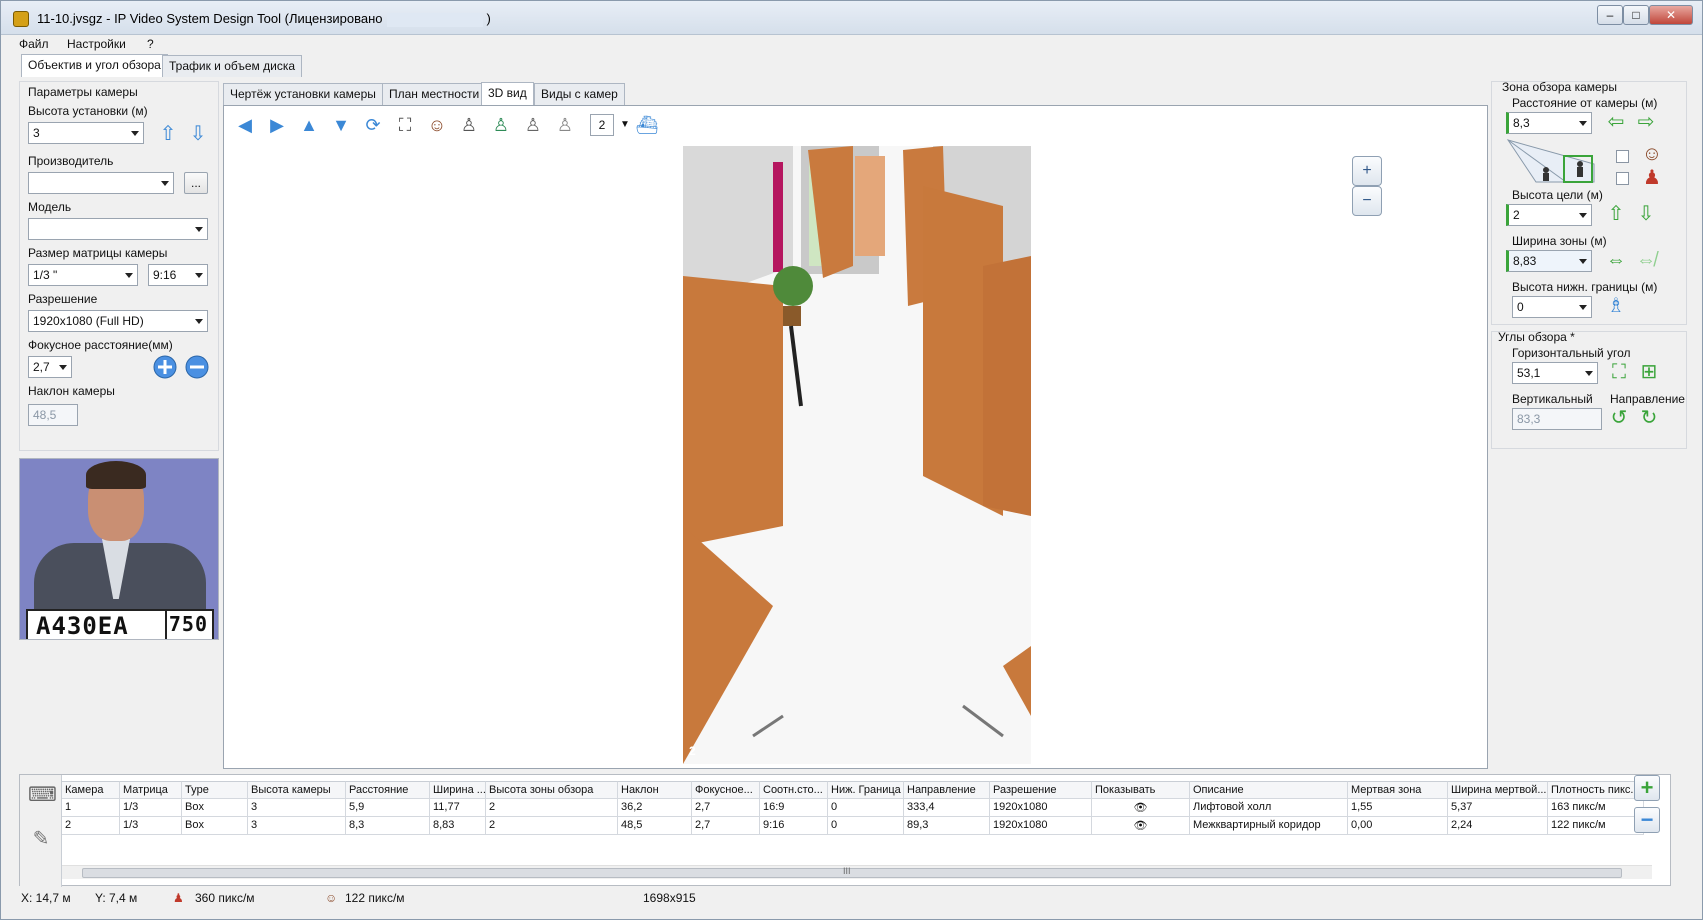 This screenshot has width=1703, height=920. I want to click on ratio-value: 9:16, so click(165, 275).